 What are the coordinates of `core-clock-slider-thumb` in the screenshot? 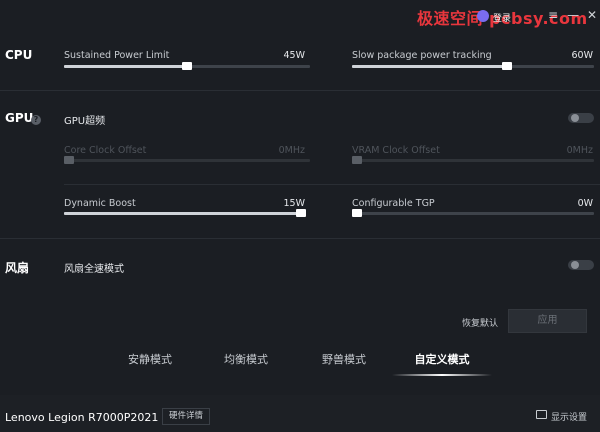 It's located at (69, 160).